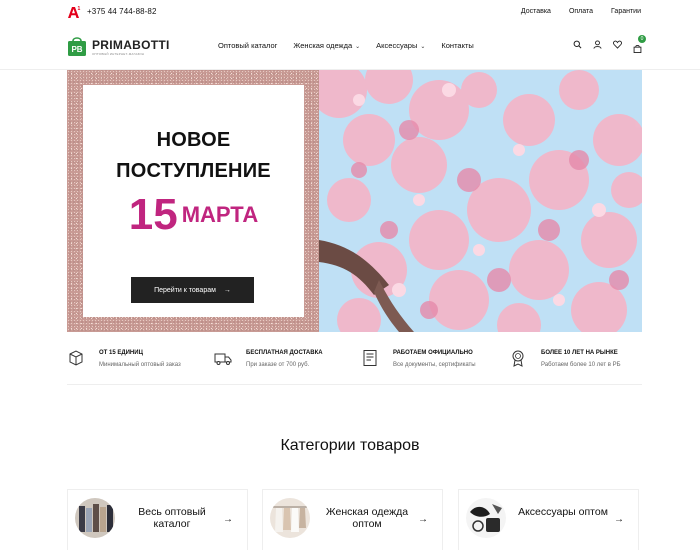 Image resolution: width=700 pixels, height=550 pixels. Describe the element at coordinates (74, 12) in the screenshot. I see `a1-operator-icon: 1` at that location.